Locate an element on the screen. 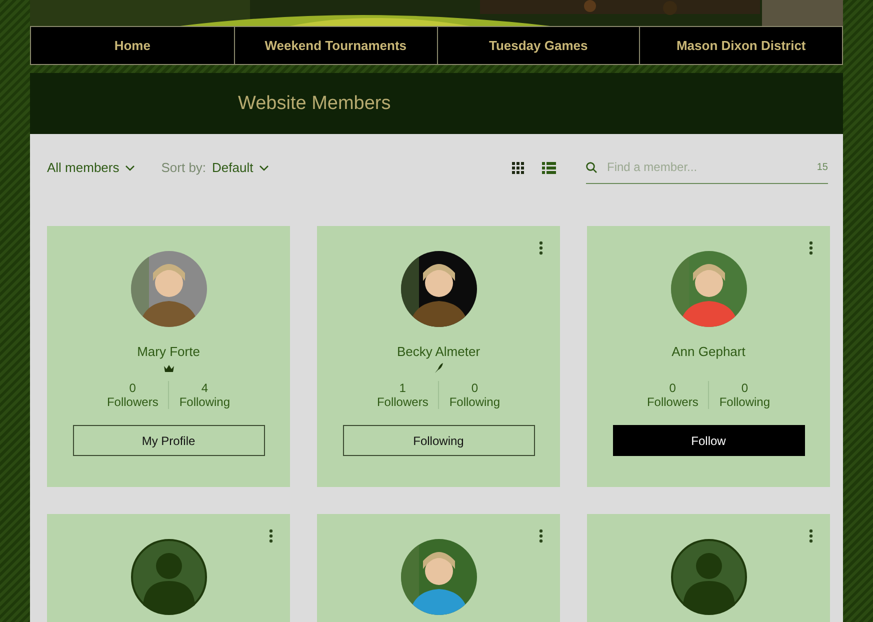  profile-button: My Profile is located at coordinates (168, 440).